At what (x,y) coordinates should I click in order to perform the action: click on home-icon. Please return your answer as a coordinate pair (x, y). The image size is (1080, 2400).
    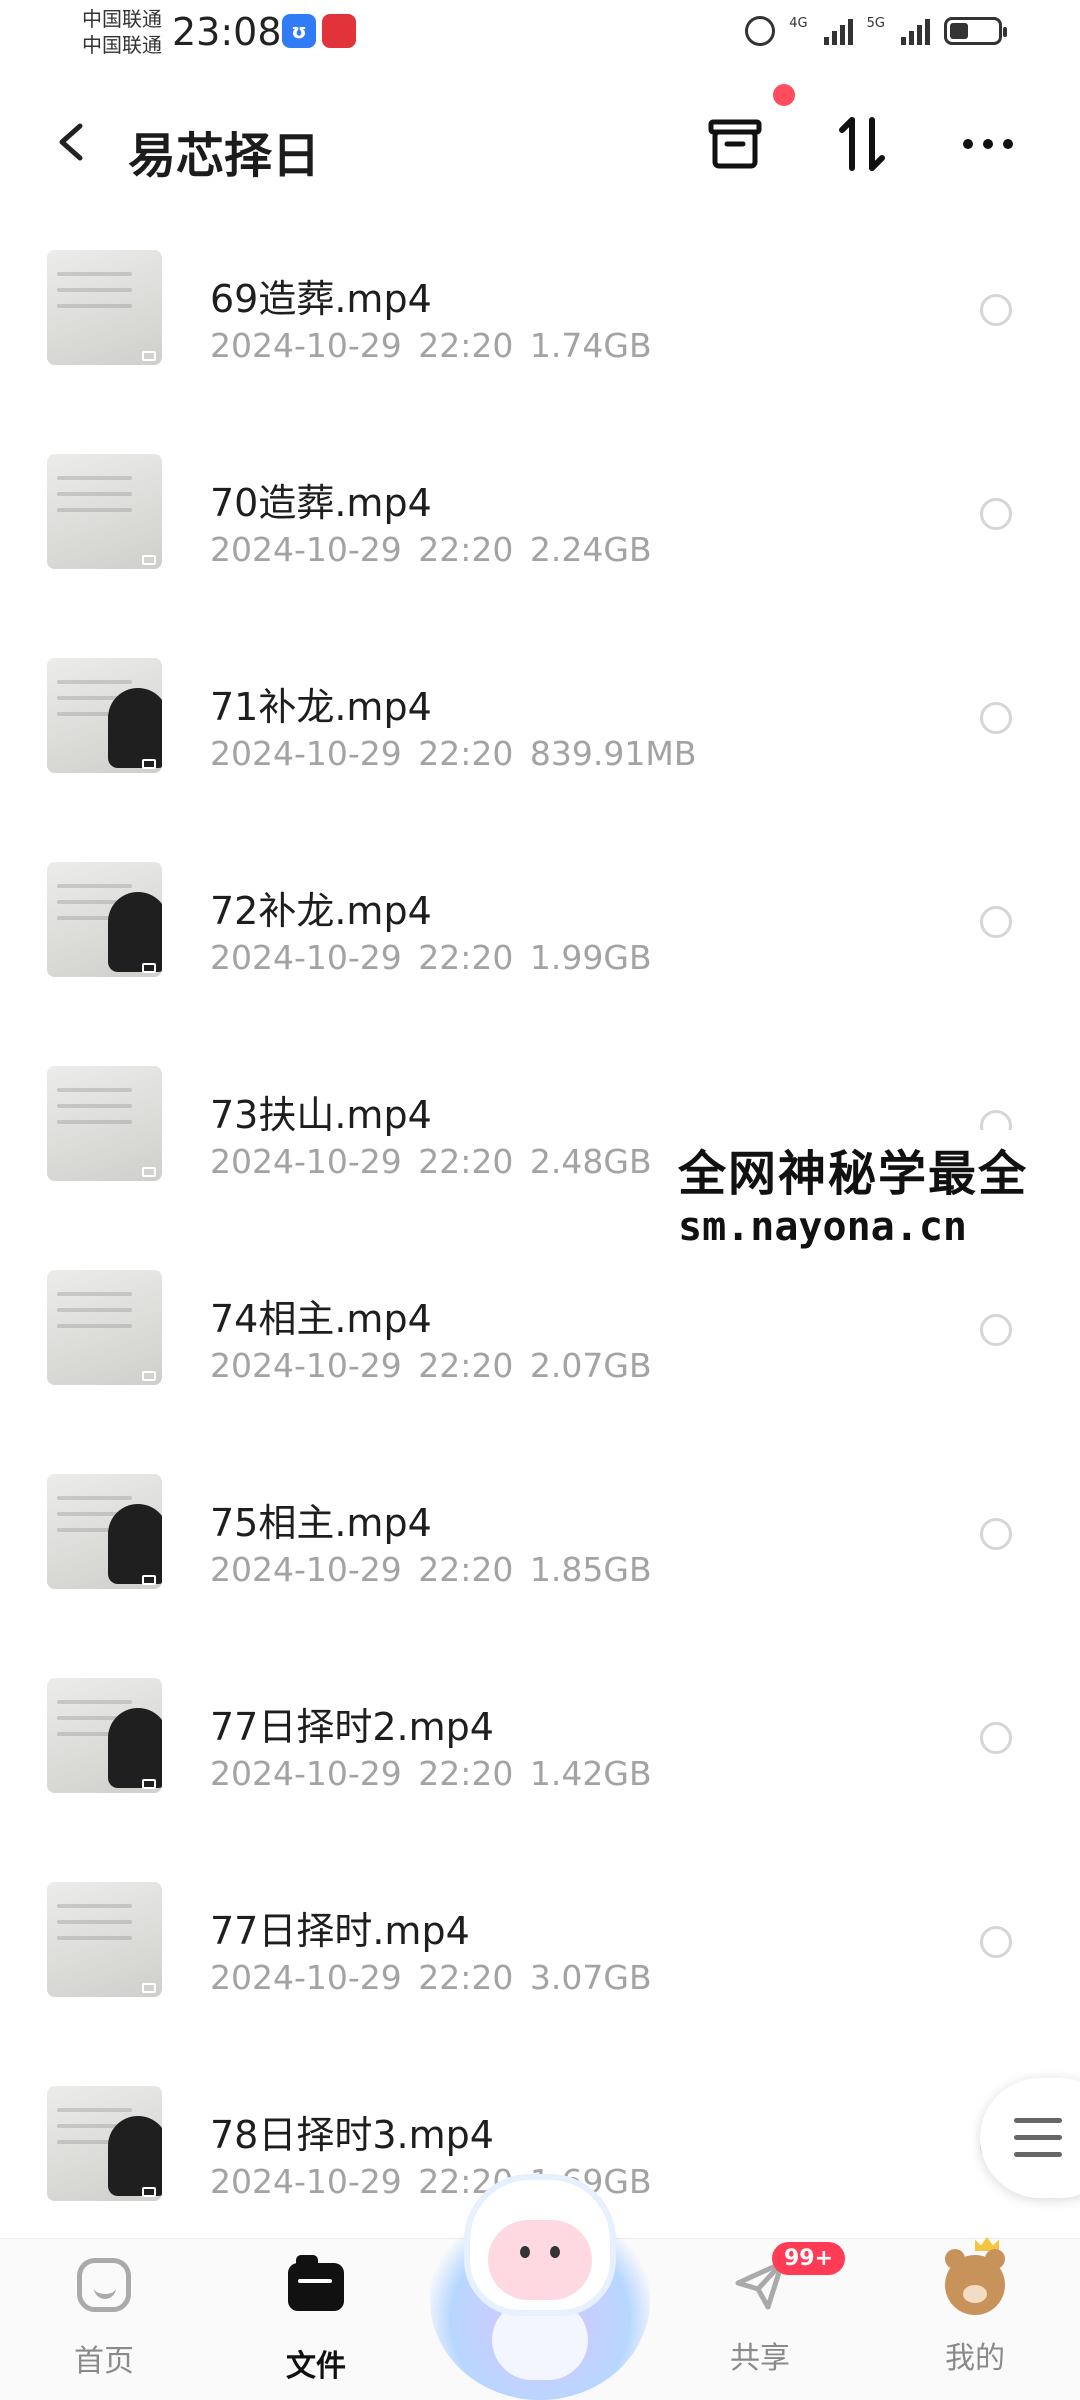
    Looking at the image, I should click on (104, 2288).